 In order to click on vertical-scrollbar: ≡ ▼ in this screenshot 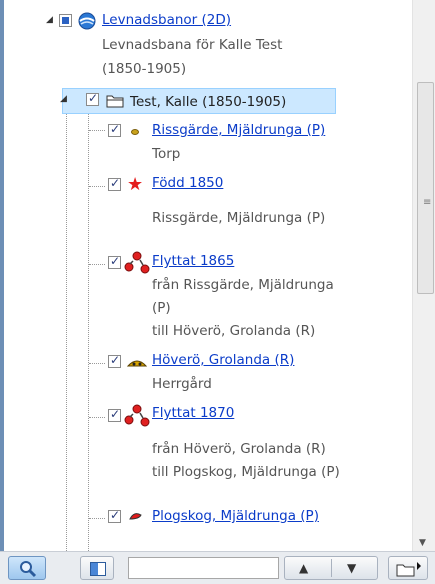, I will do `click(423, 275)`.